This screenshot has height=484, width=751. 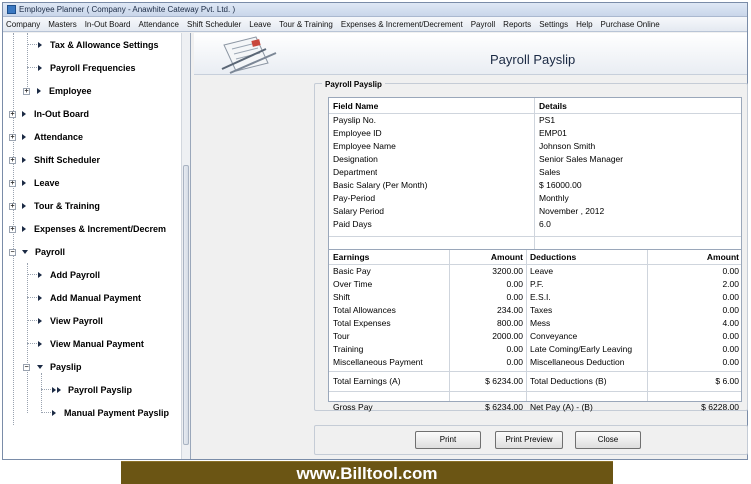 I want to click on sidebar-item-payslip: − Payslip, so click(x=52, y=367).